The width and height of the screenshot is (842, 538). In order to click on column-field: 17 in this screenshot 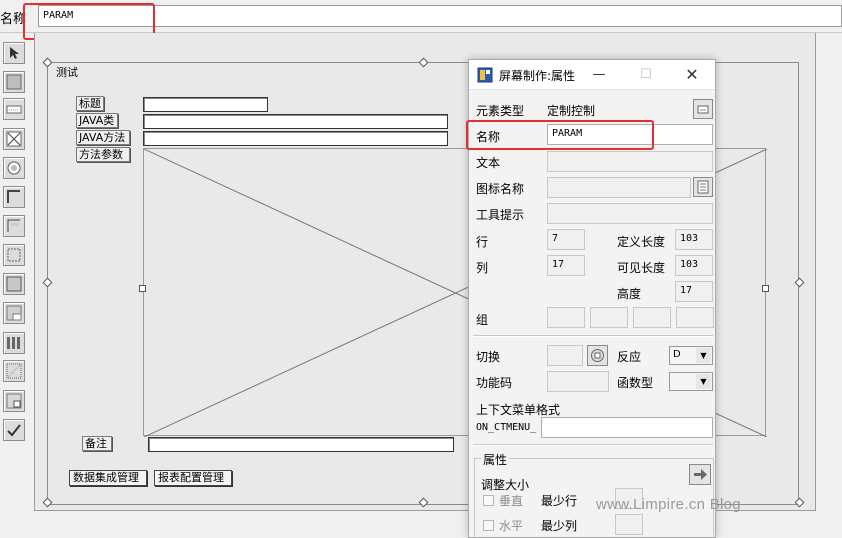, I will do `click(566, 265)`.